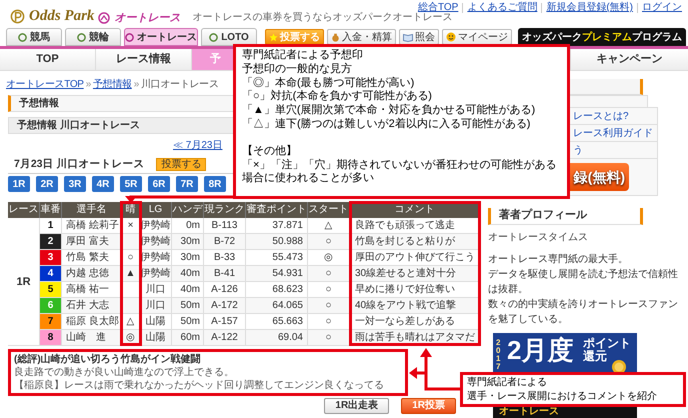 This screenshot has width=688, height=418. Describe the element at coordinates (277, 258) in the screenshot. I see `table-cell: 55.473` at that location.